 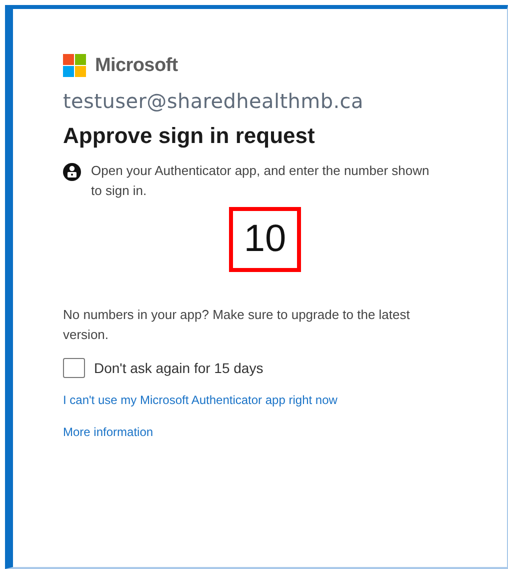 What do you see at coordinates (213, 101) in the screenshot?
I see `account-email: testuser@sharedhealthmb.ca` at bounding box center [213, 101].